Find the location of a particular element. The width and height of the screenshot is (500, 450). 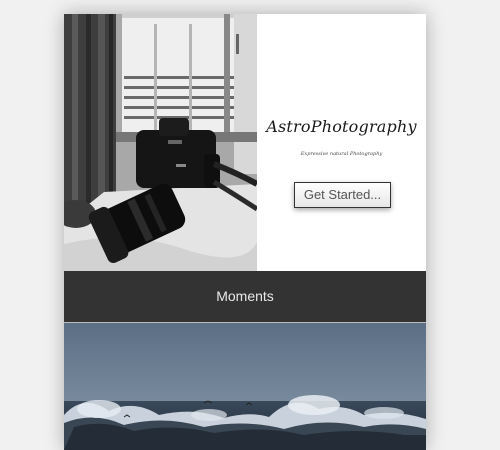

brand-tagline: Expressive natural Photography is located at coordinates (341, 154).